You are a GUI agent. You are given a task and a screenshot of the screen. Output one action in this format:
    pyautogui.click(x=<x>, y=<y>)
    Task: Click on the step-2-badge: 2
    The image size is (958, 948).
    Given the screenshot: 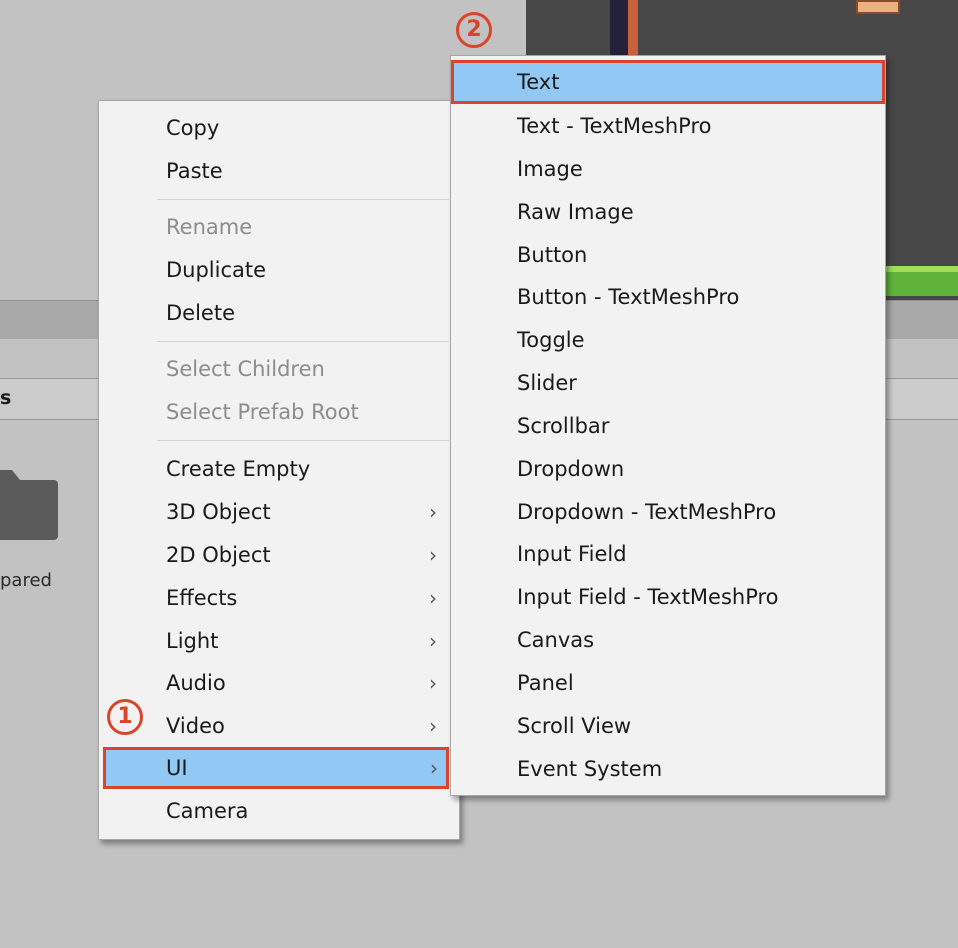 What is the action you would take?
    pyautogui.click(x=474, y=30)
    